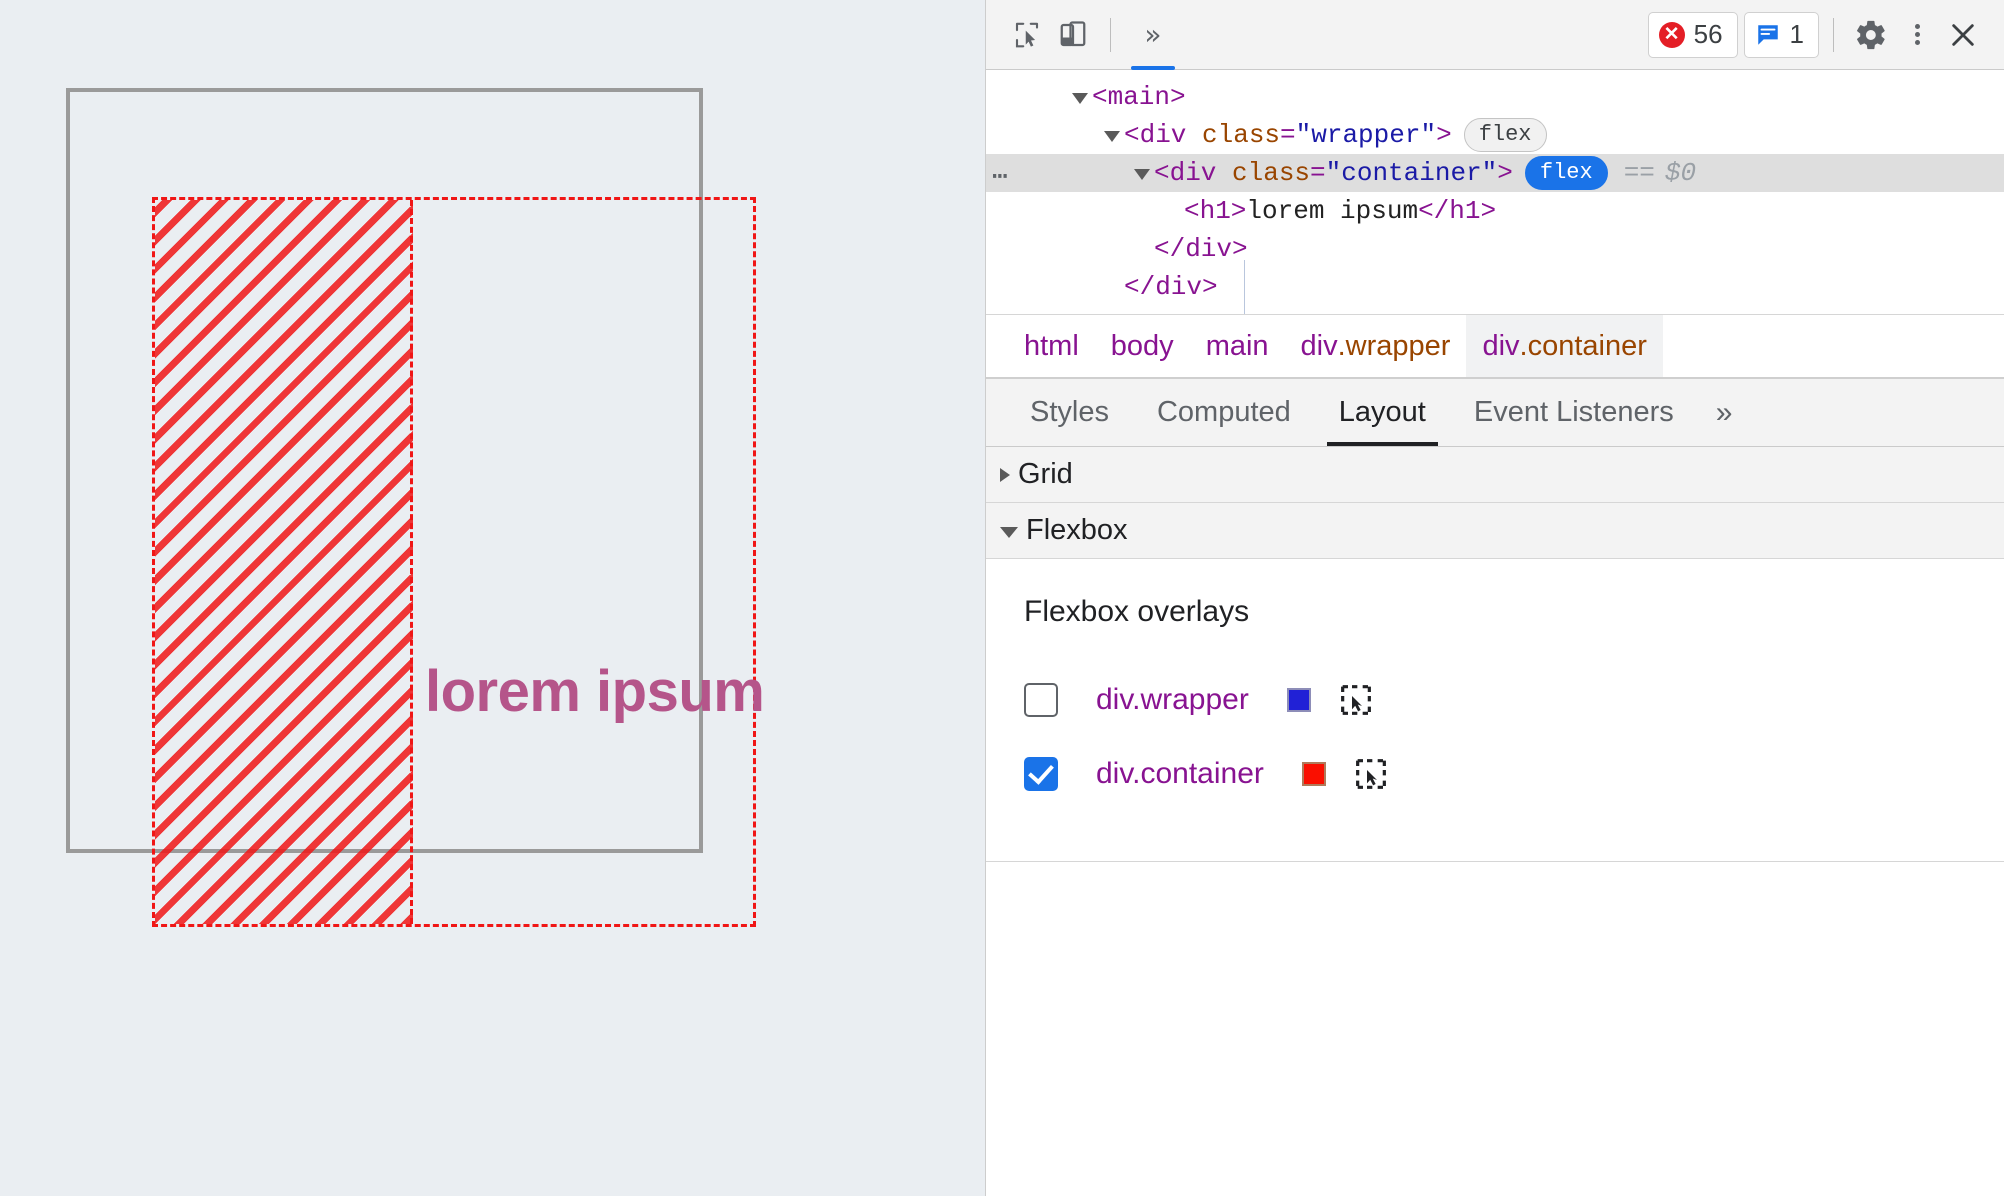 The image size is (2004, 1196). What do you see at coordinates (1201, 249) in the screenshot?
I see `dom-close-div-container: </div>` at bounding box center [1201, 249].